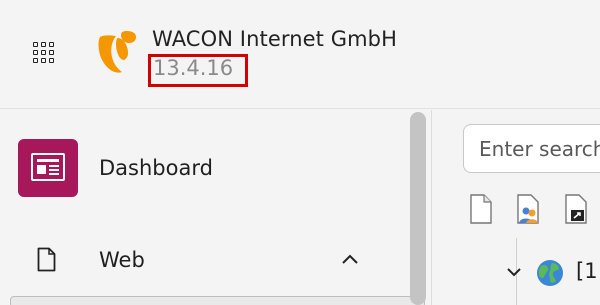 This screenshot has height=305, width=600. Describe the element at coordinates (274, 39) in the screenshot. I see `site-name: WACON Internet GmbH` at that location.